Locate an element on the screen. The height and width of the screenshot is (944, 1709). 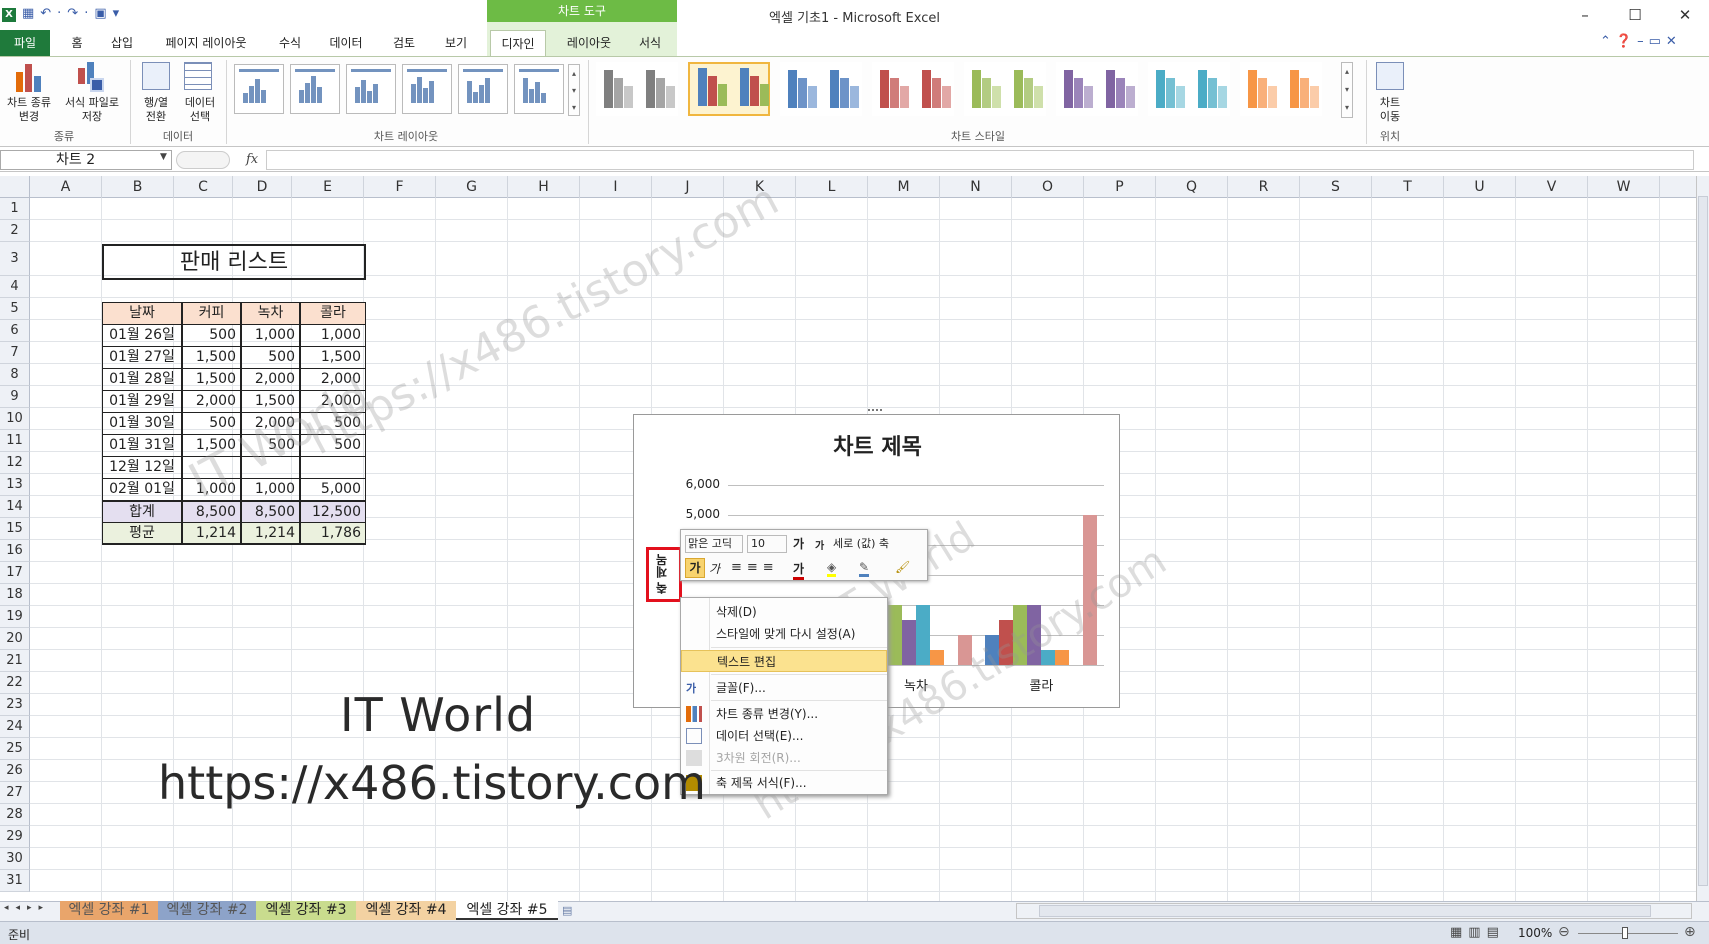
format-painter-icon: 🖌 is located at coordinates (902, 567).